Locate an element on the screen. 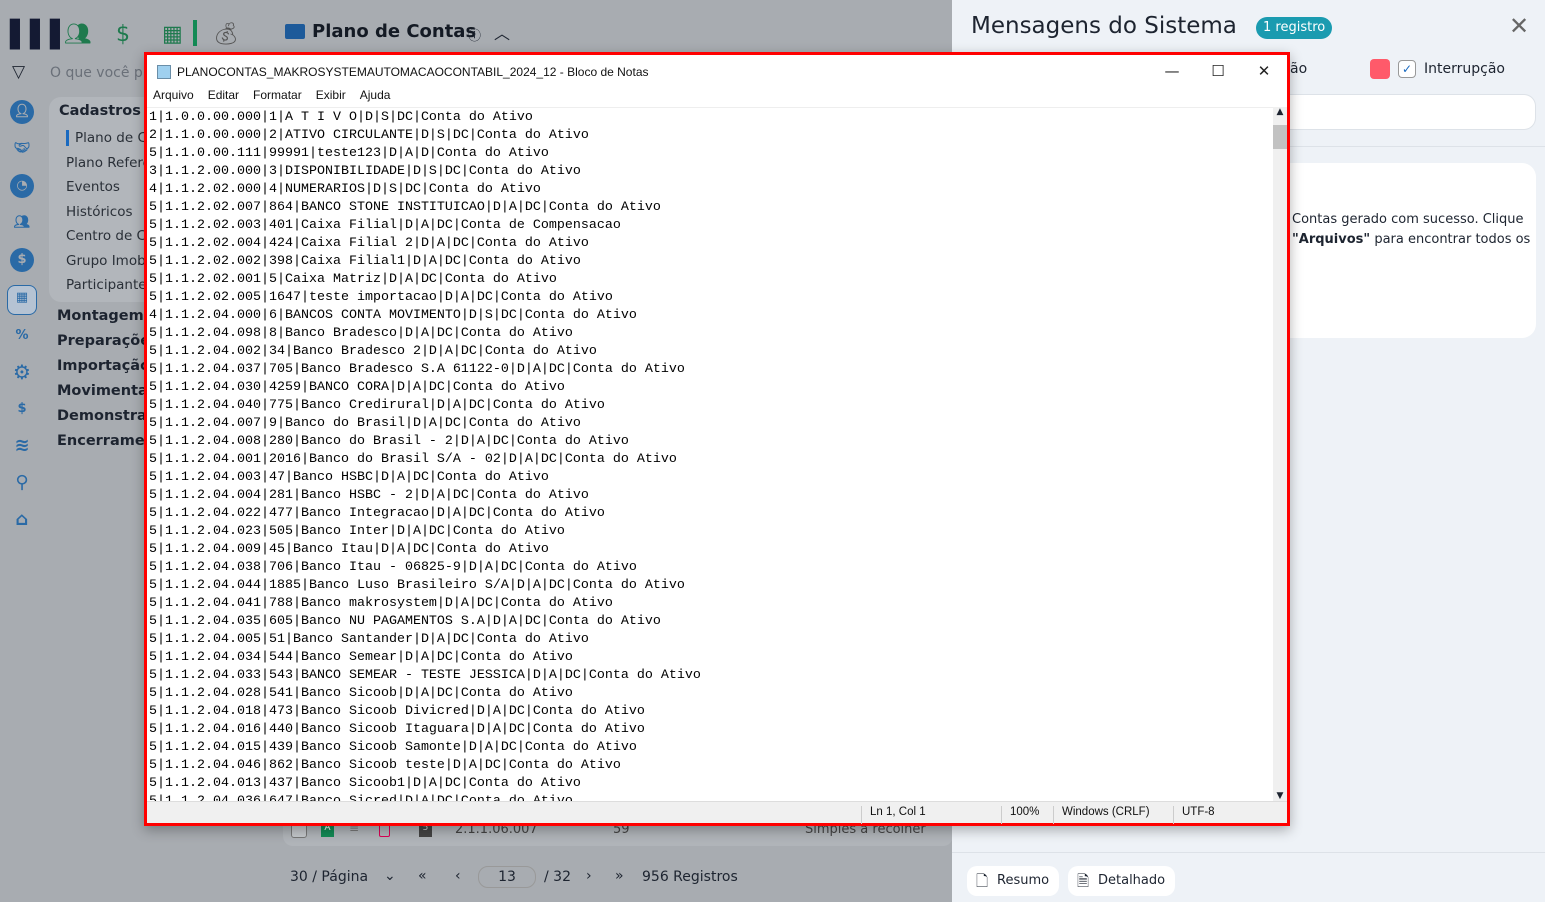 The image size is (1545, 902). last-page-button: » is located at coordinates (619, 876).